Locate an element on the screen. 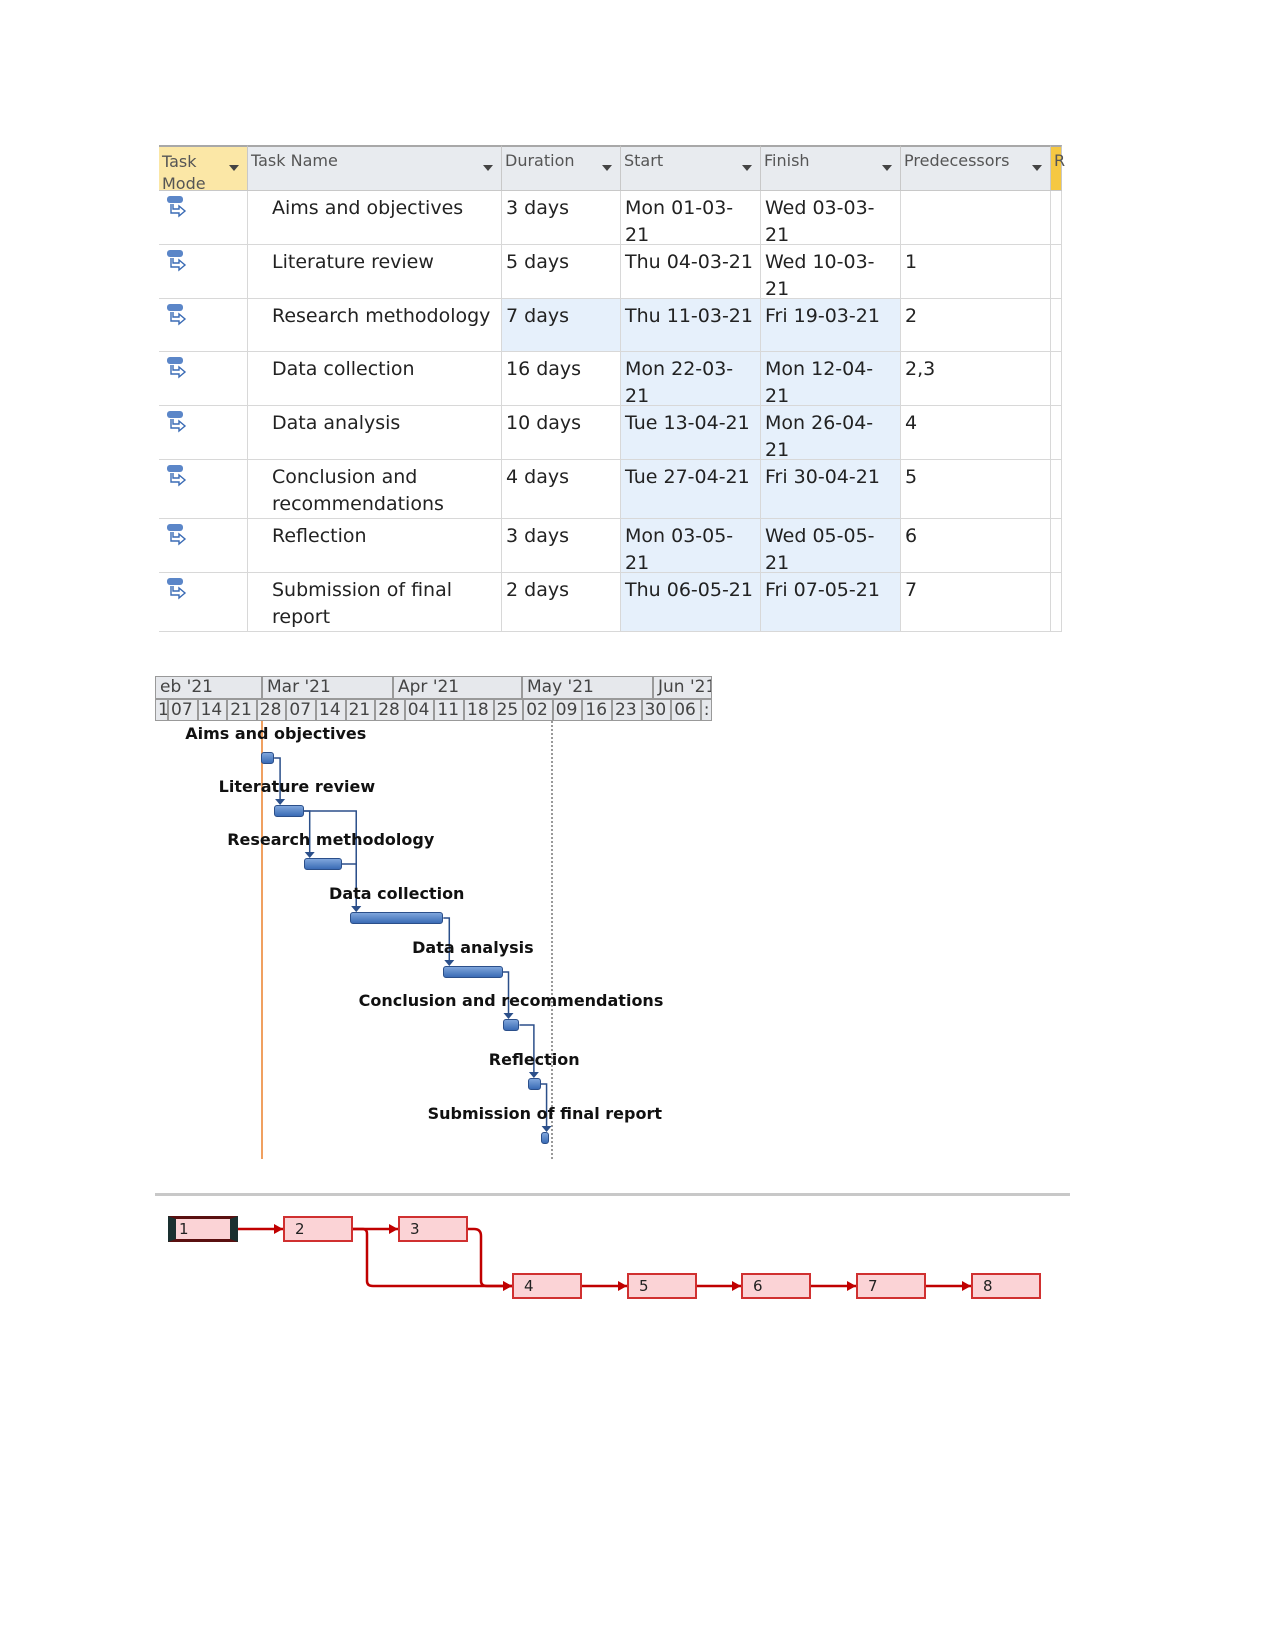  network-node-id: 4 is located at coordinates (529, 1286).